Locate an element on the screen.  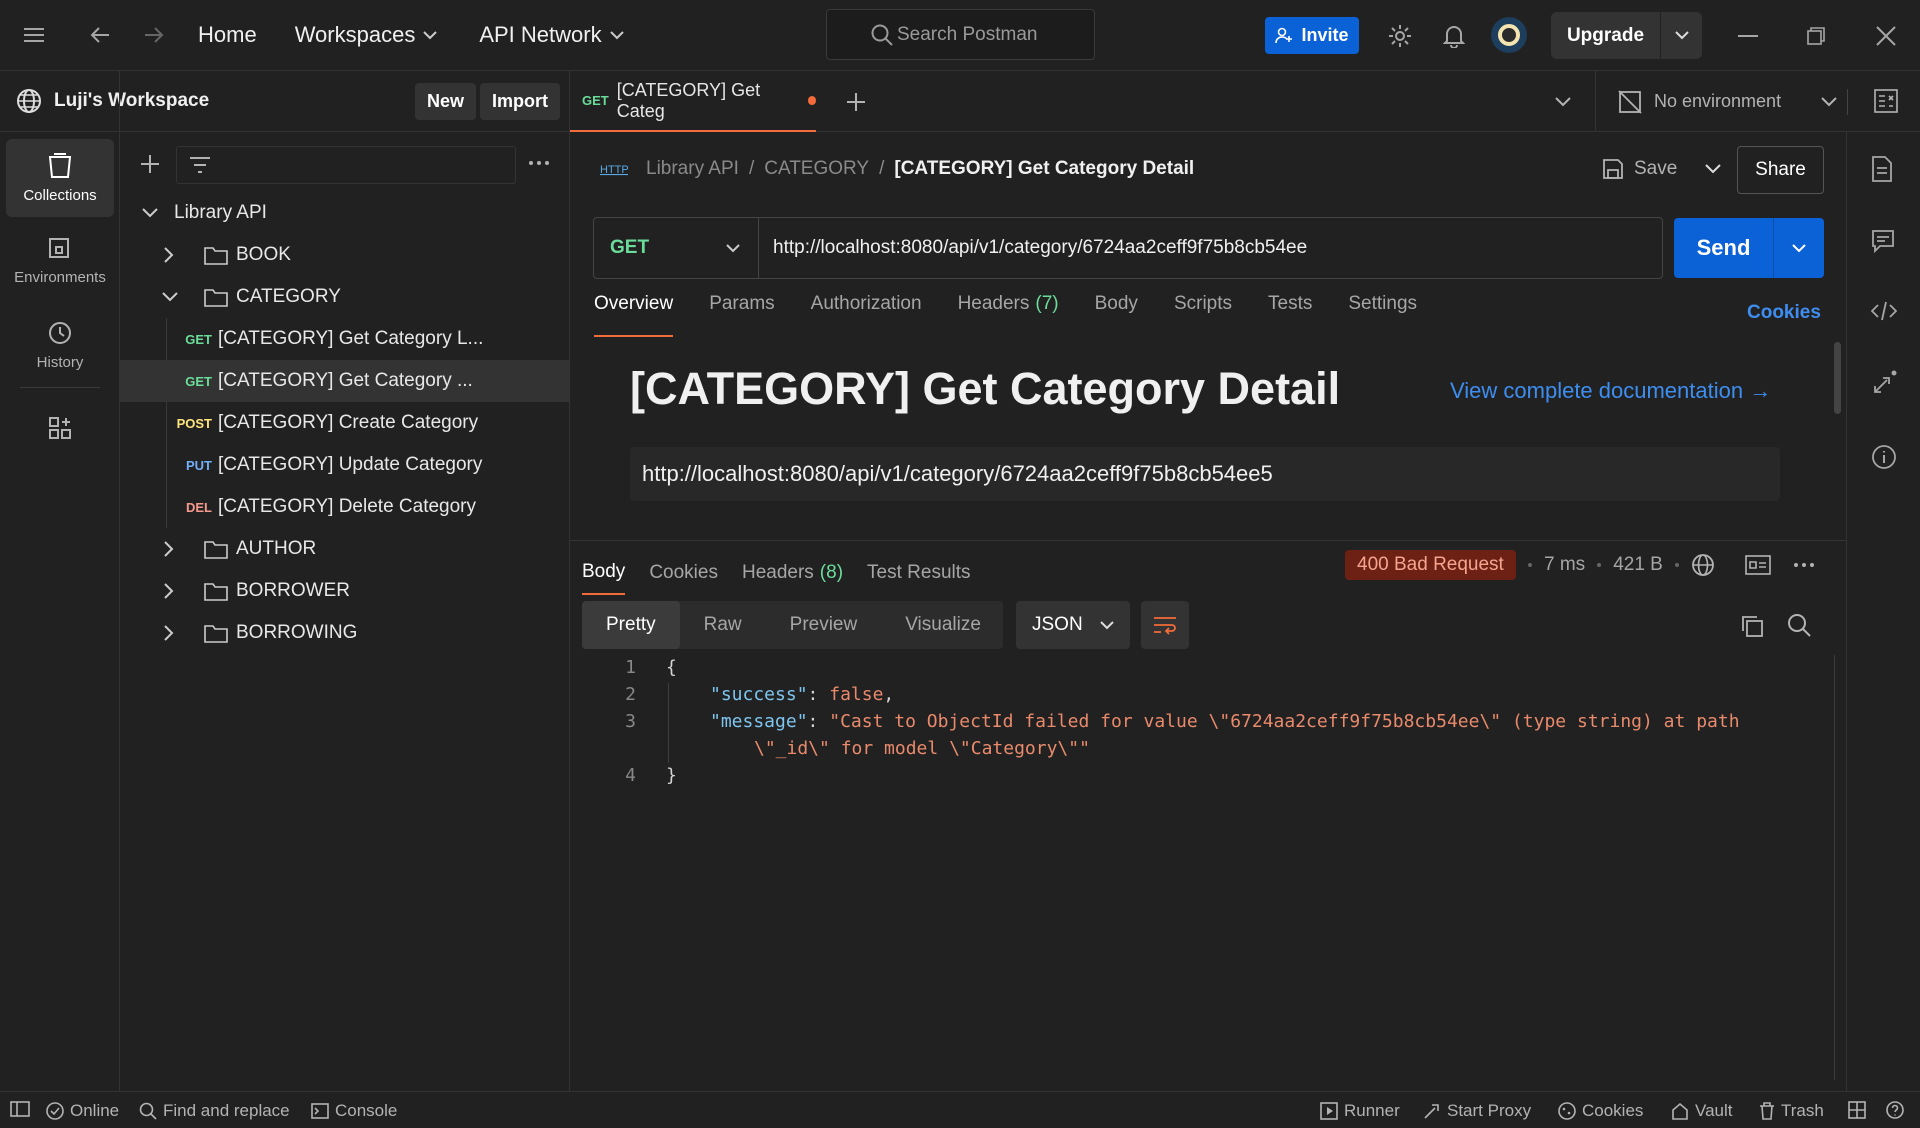
avatar is located at coordinates (1509, 35).